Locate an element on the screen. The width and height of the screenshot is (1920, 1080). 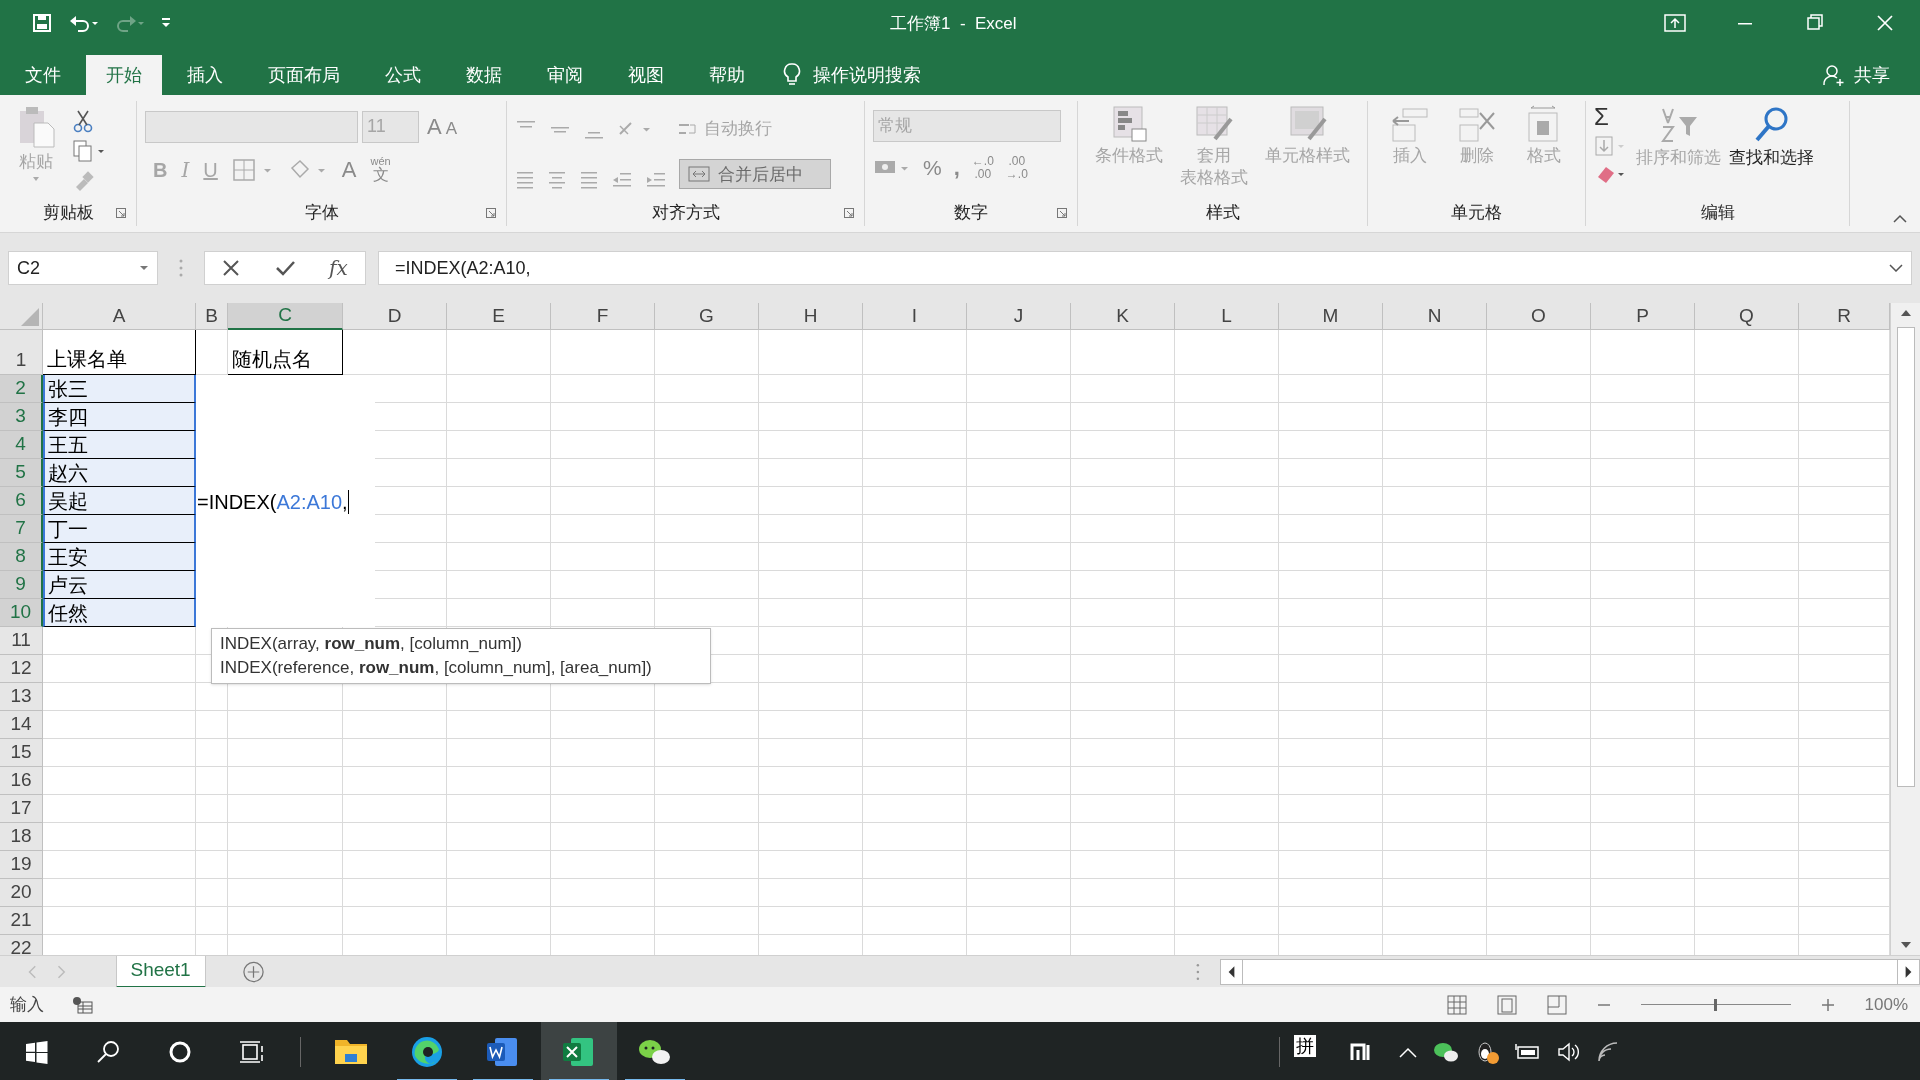
vertical-scrollbar is located at coordinates (1905, 629).